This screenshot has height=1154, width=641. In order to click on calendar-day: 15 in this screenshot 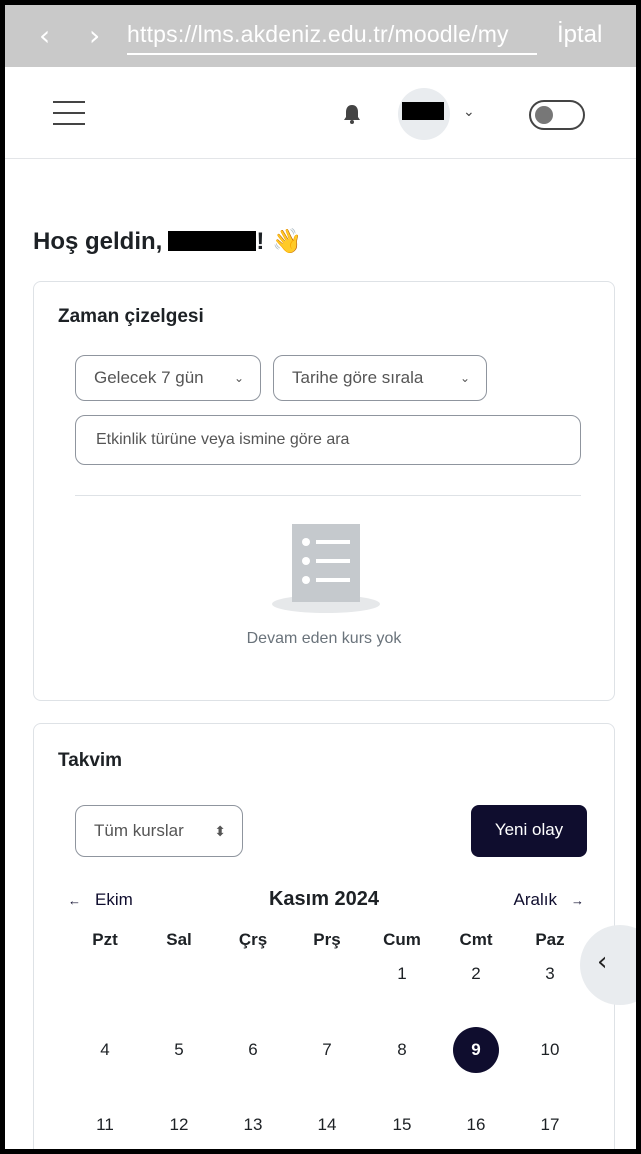, I will do `click(402, 1125)`.